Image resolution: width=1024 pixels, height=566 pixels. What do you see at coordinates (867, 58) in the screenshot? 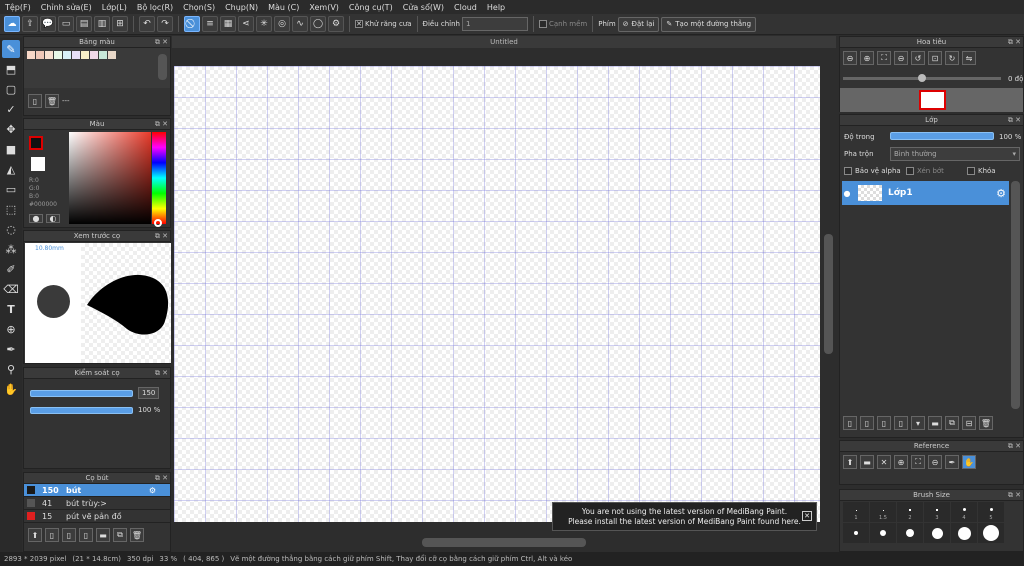
I see `zoom-in-icon: ⊕` at bounding box center [867, 58].